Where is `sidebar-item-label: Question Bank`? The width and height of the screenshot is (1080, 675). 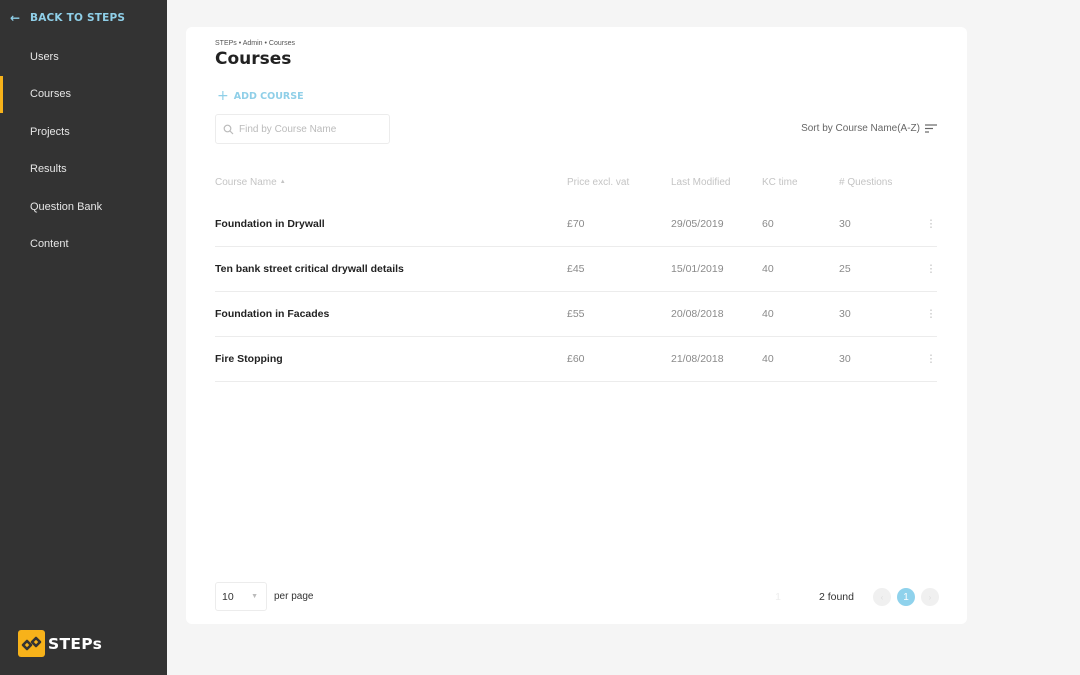
sidebar-item-label: Question Bank is located at coordinates (66, 206).